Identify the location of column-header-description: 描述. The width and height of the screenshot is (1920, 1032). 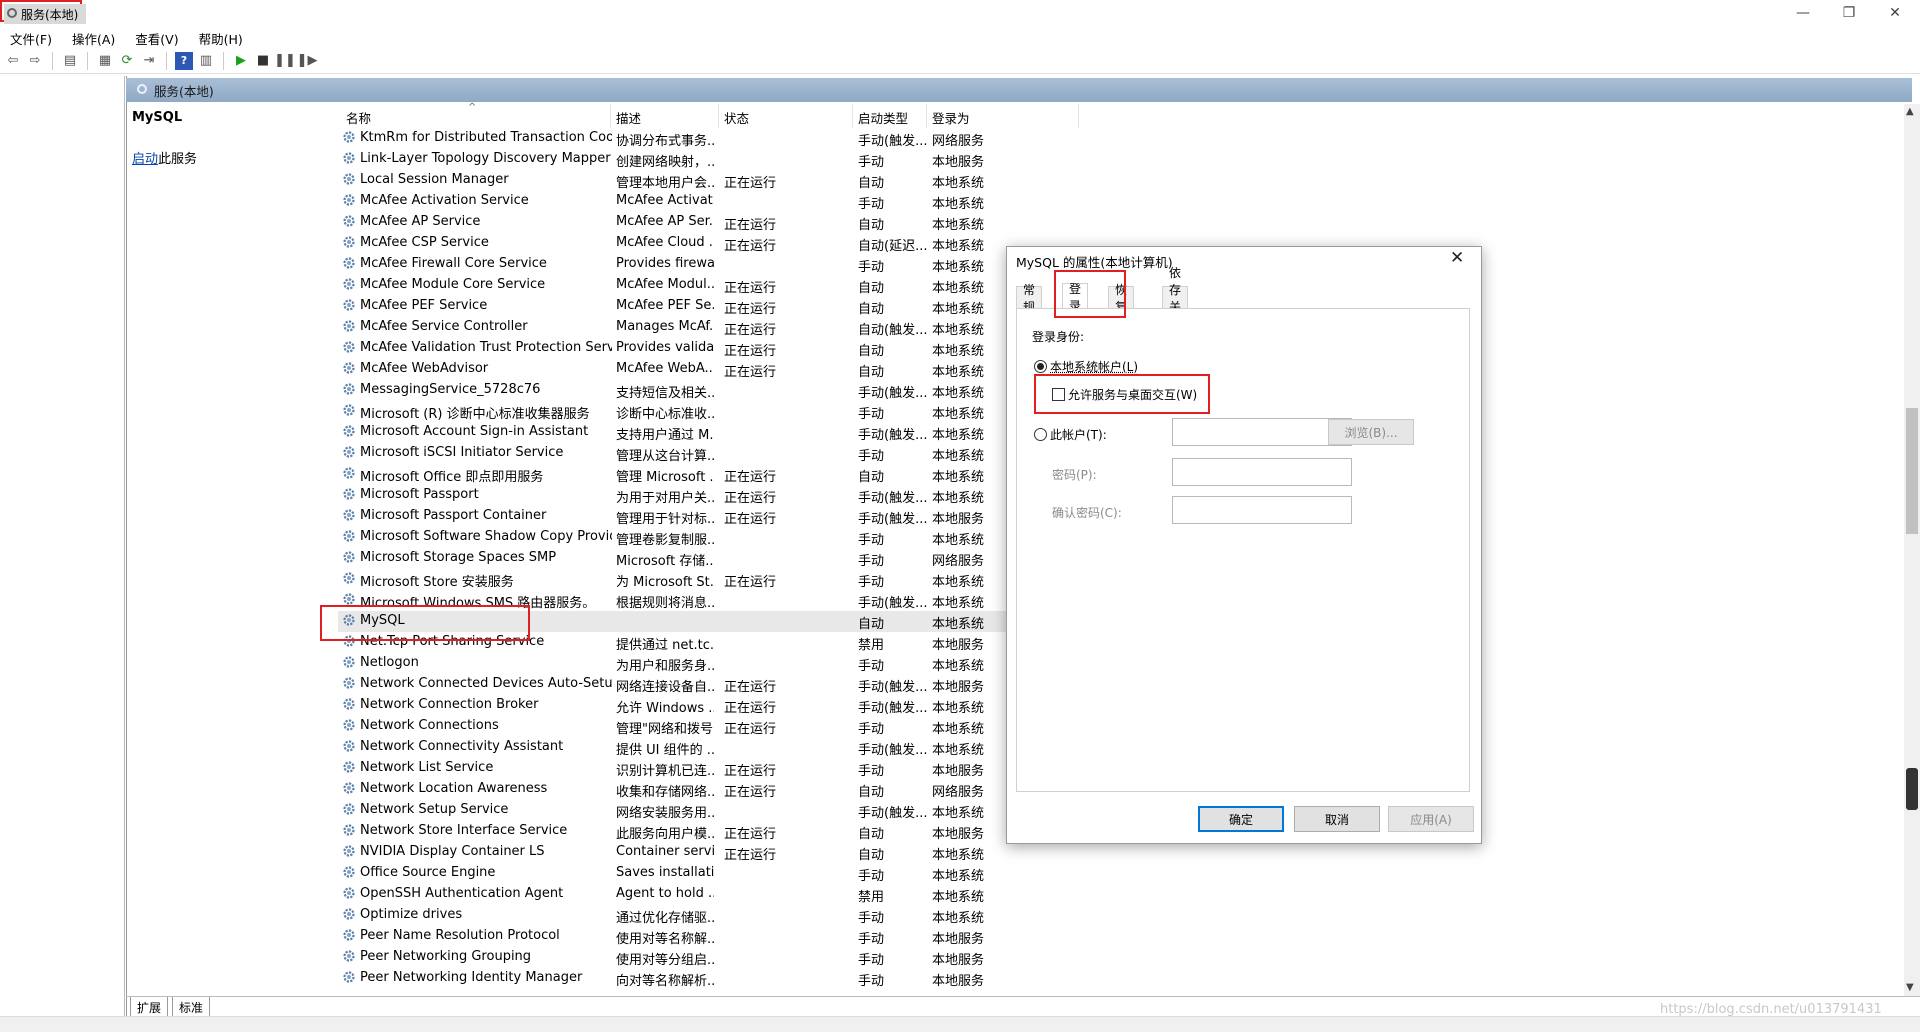
(628, 117).